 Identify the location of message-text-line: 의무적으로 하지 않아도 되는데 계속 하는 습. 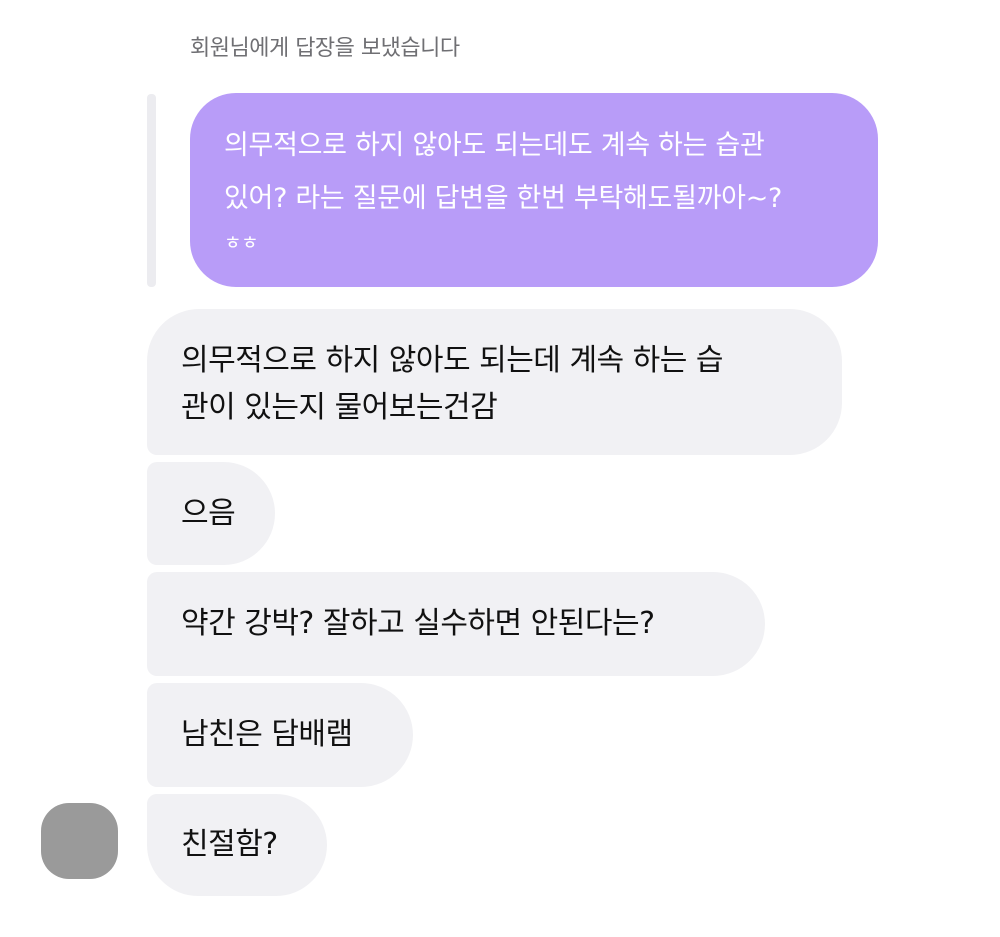
(452, 360).